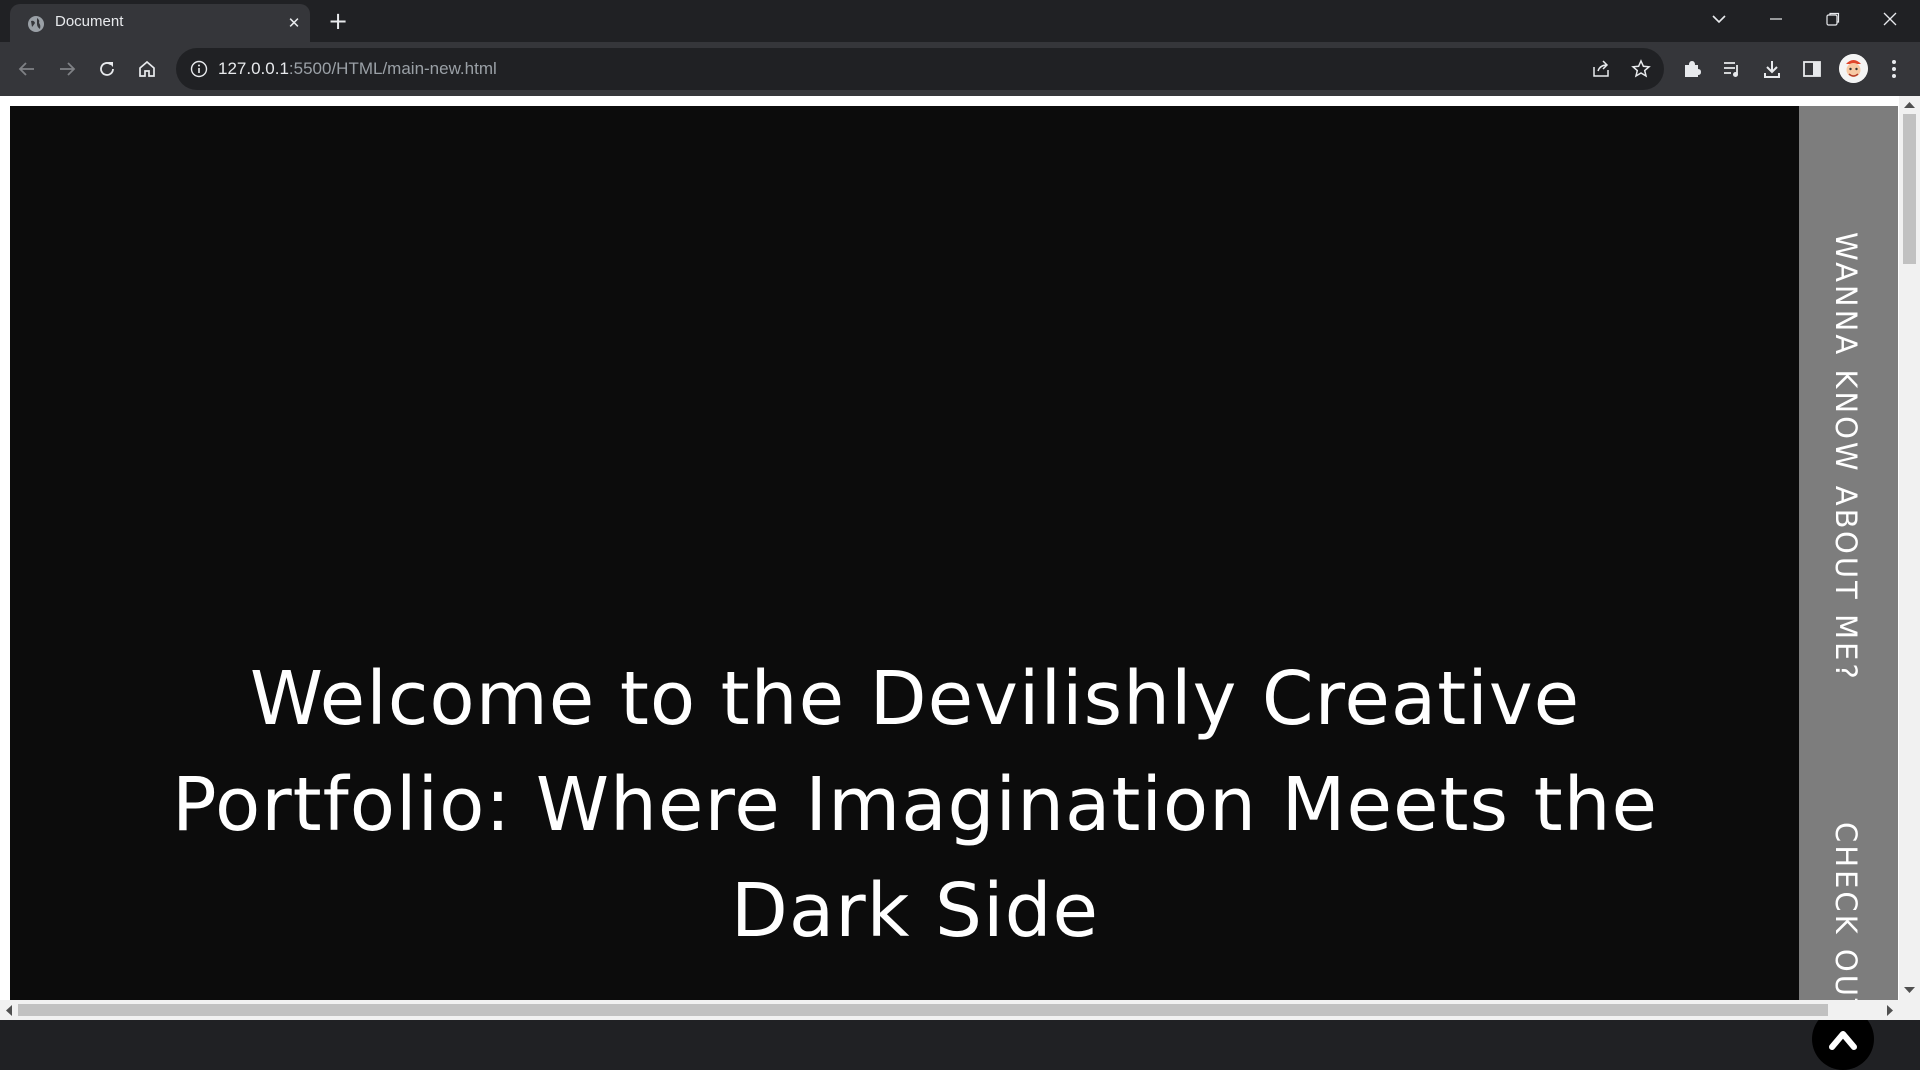 The image size is (1920, 1070). Describe the element at coordinates (1909, 990) in the screenshot. I see `scroll-down-arrow-icon` at that location.